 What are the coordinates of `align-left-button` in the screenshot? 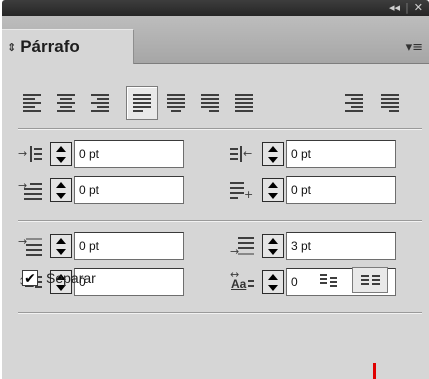 It's located at (32, 103).